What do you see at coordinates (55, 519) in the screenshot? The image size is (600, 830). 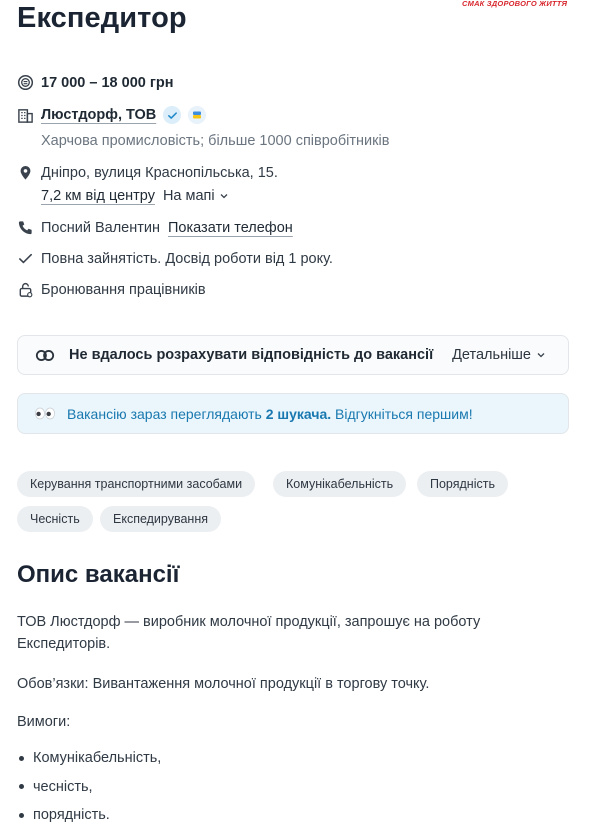 I see `skill-tag: Чесність` at bounding box center [55, 519].